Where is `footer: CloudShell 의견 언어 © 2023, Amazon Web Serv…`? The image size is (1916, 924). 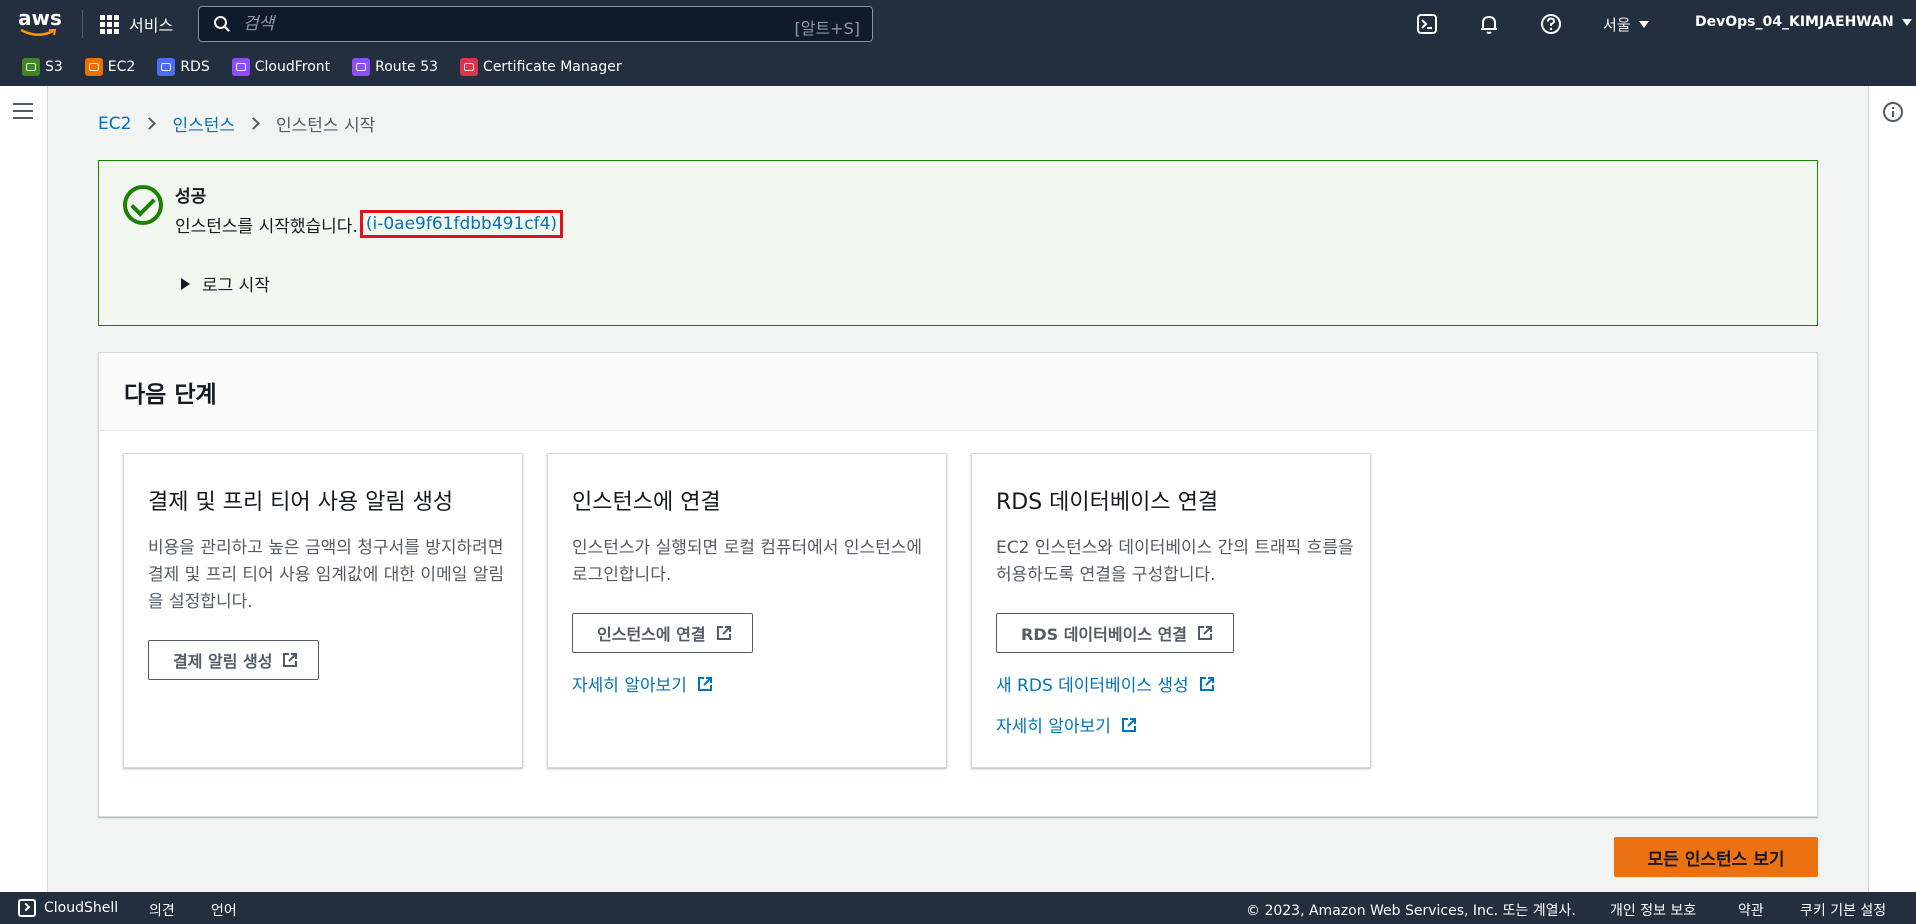
footer: CloudShell 의견 언어 © 2023, Amazon Web Serv… is located at coordinates (958, 908).